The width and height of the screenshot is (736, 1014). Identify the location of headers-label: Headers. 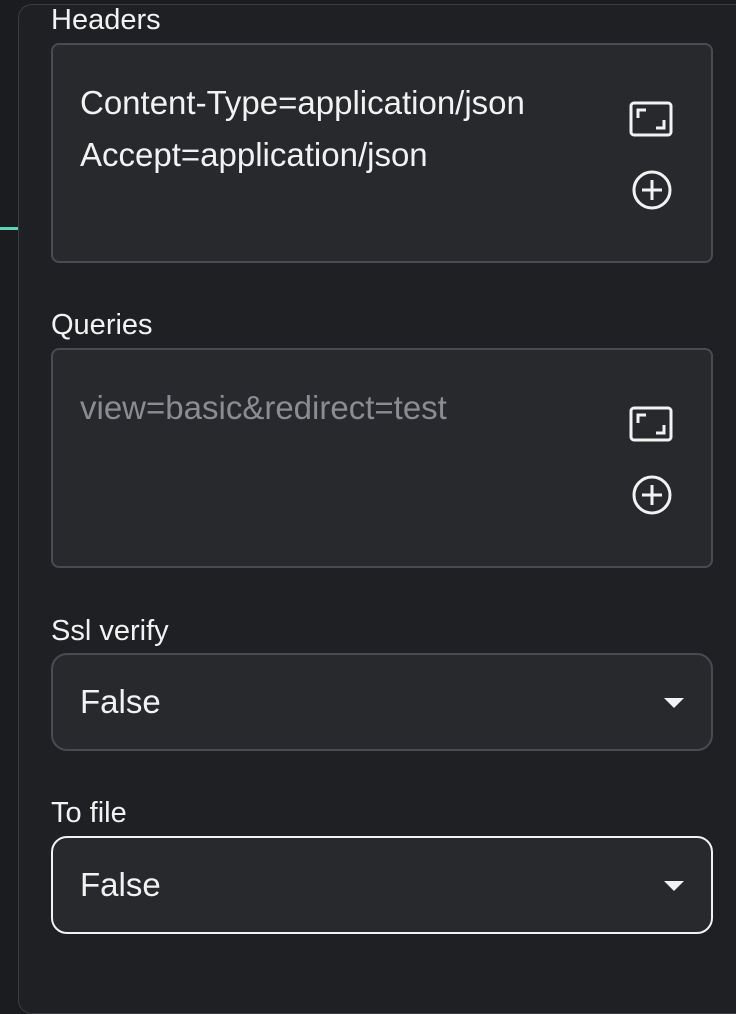
(106, 20).